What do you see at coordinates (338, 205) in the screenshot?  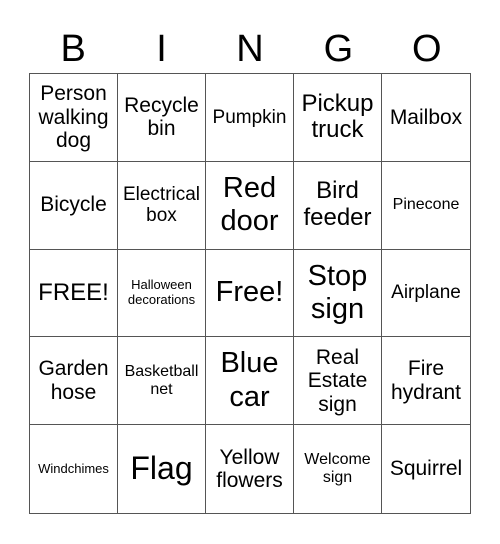 I see `bingo-cell: Bird feeder` at bounding box center [338, 205].